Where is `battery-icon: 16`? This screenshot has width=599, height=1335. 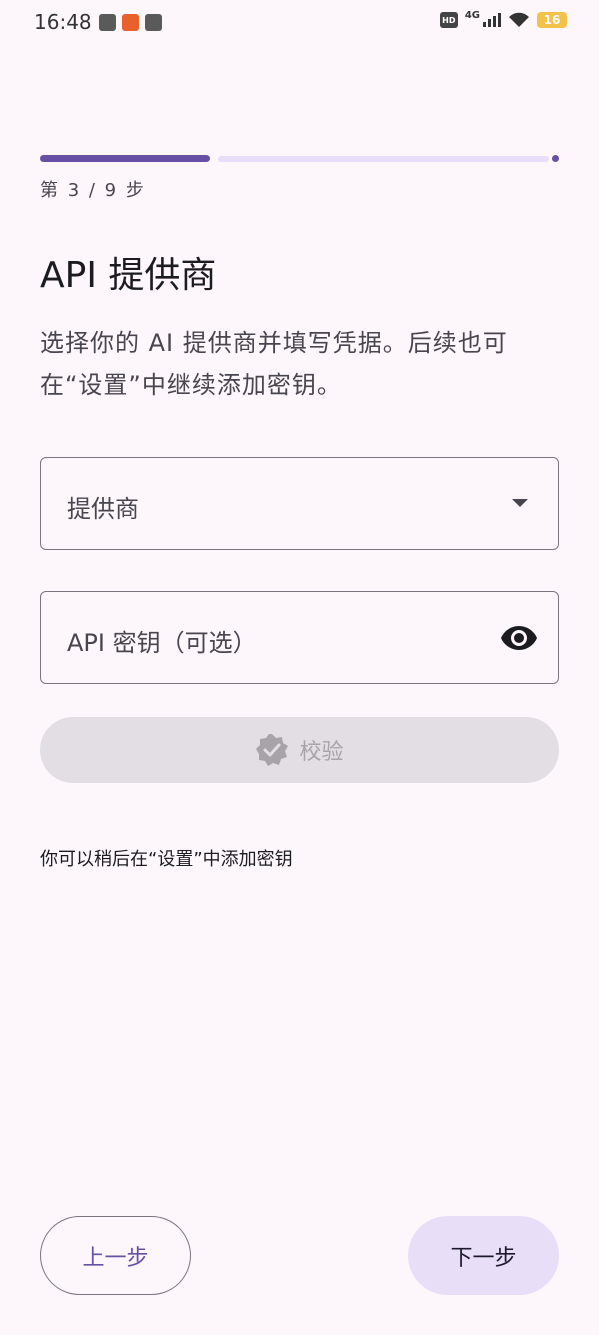
battery-icon: 16 is located at coordinates (552, 20).